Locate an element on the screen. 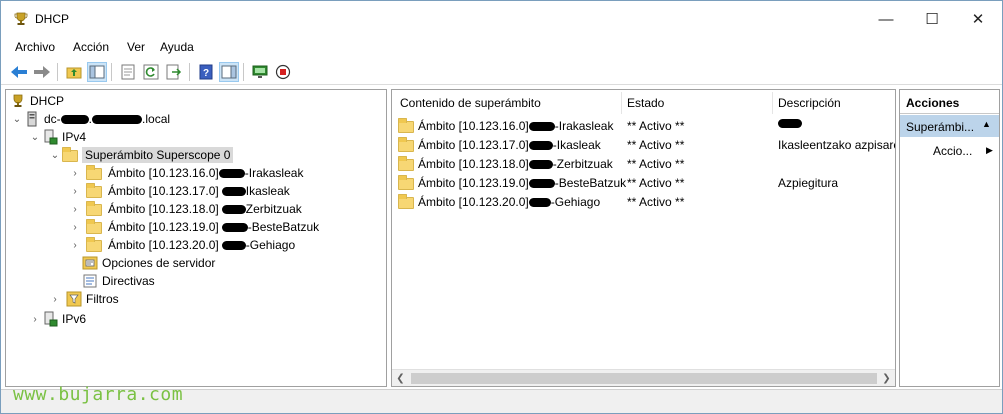 This screenshot has width=1003, height=414. help-button: ? is located at coordinates (206, 72).